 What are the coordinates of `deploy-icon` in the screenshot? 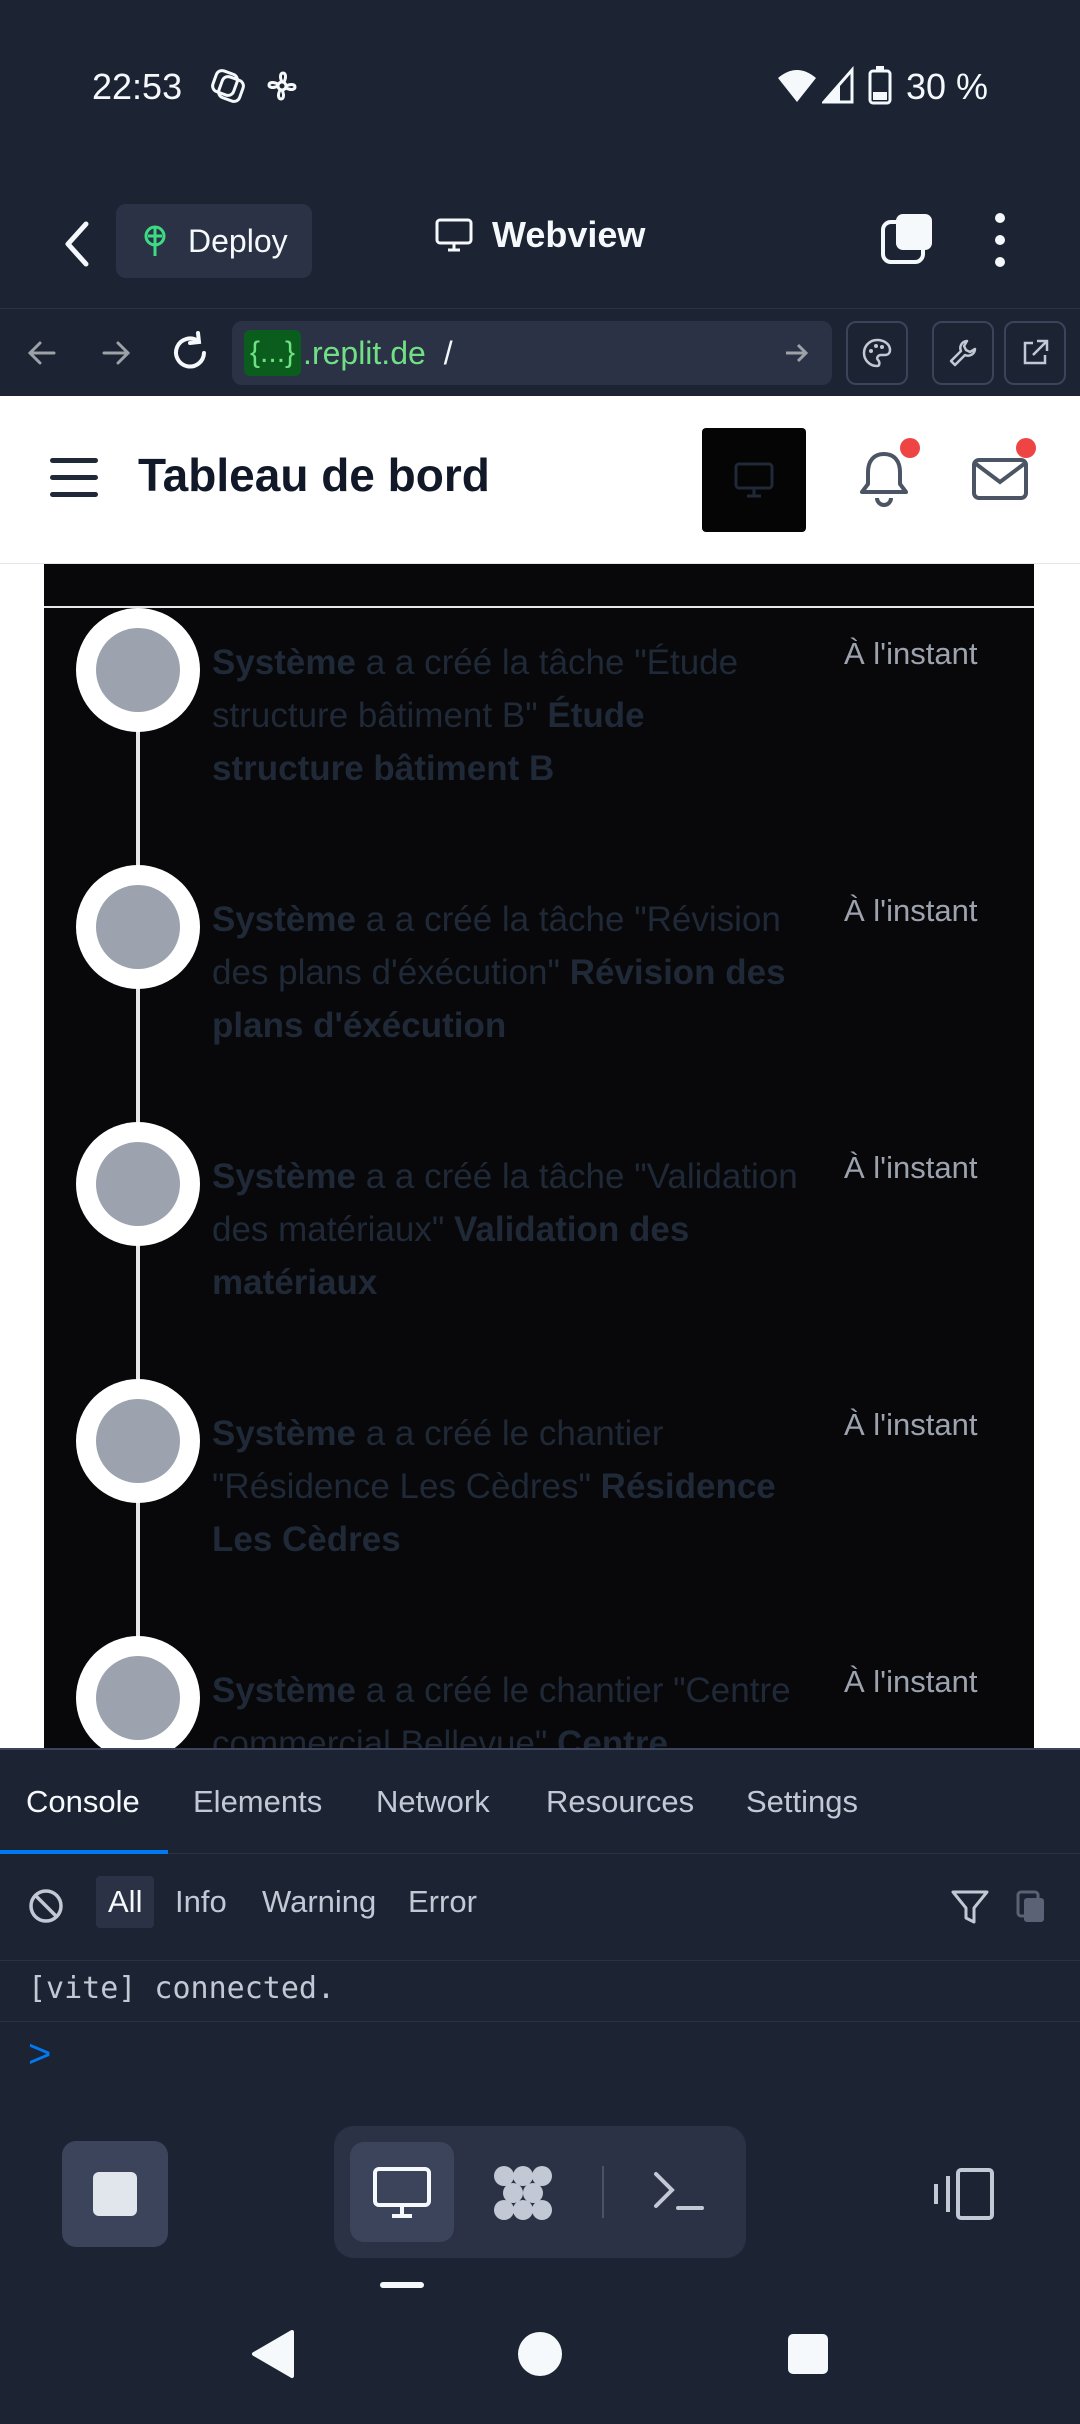 It's located at (155, 240).